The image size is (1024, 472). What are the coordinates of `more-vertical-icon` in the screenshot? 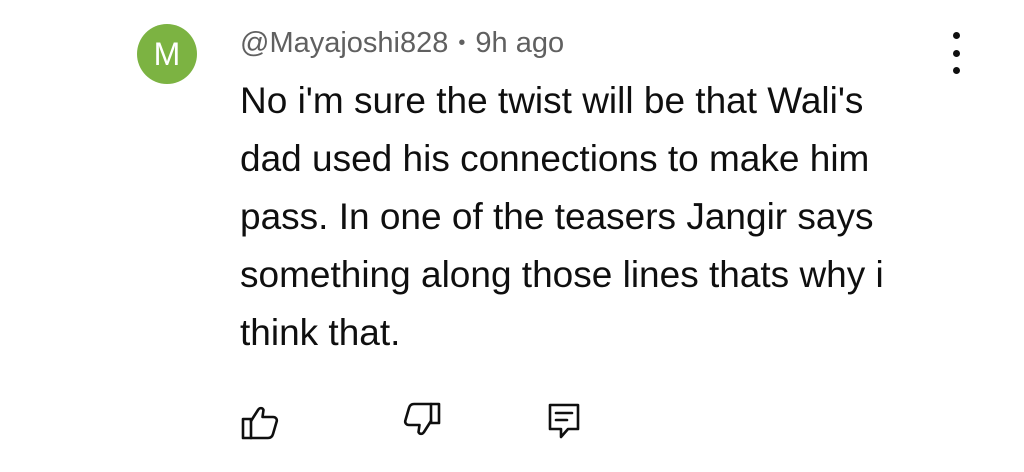 It's located at (956, 53).